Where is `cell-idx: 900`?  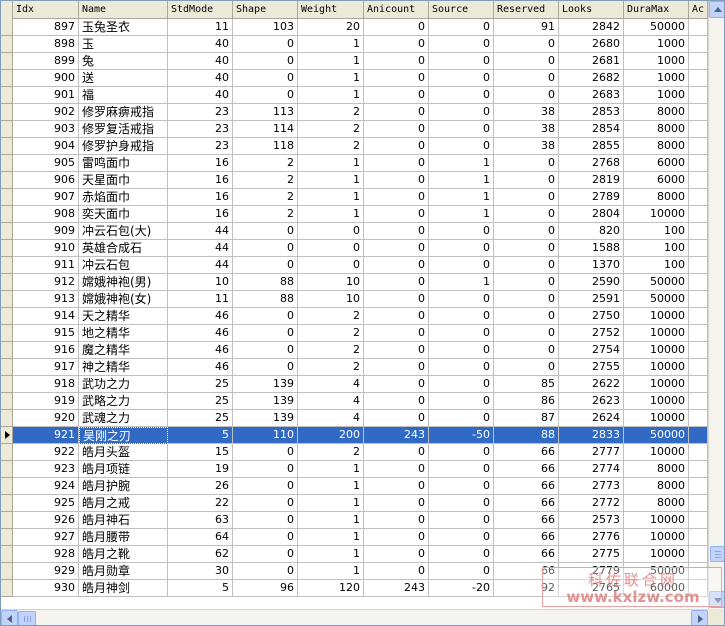
cell-idx: 900 is located at coordinates (46, 78).